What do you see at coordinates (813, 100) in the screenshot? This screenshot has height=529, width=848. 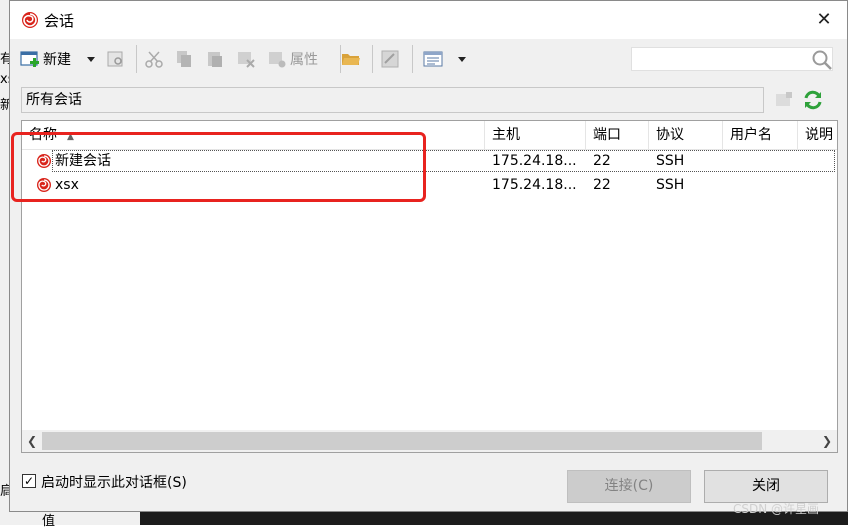 I see `refresh-icon` at bounding box center [813, 100].